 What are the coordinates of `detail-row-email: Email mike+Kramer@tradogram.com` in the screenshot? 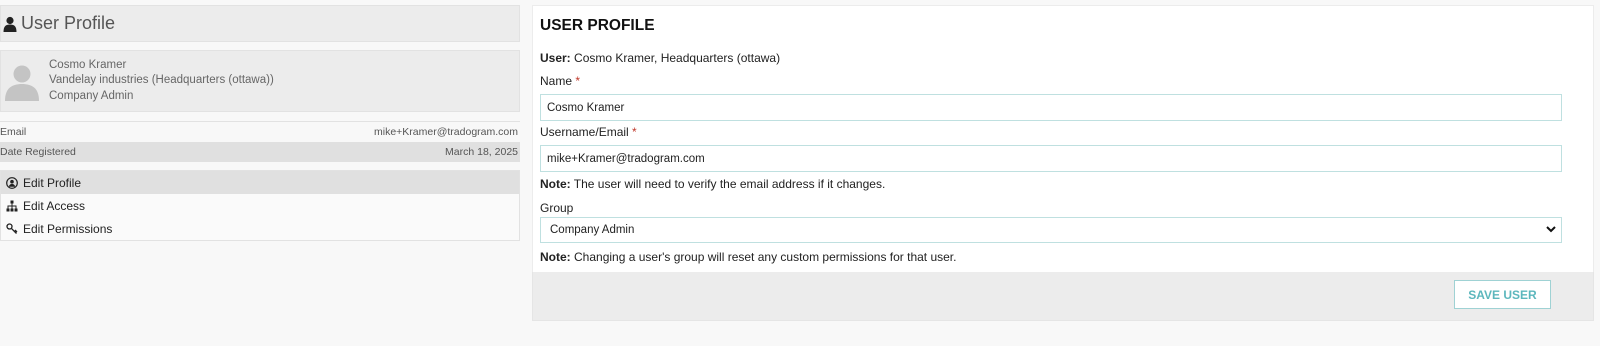 It's located at (260, 132).